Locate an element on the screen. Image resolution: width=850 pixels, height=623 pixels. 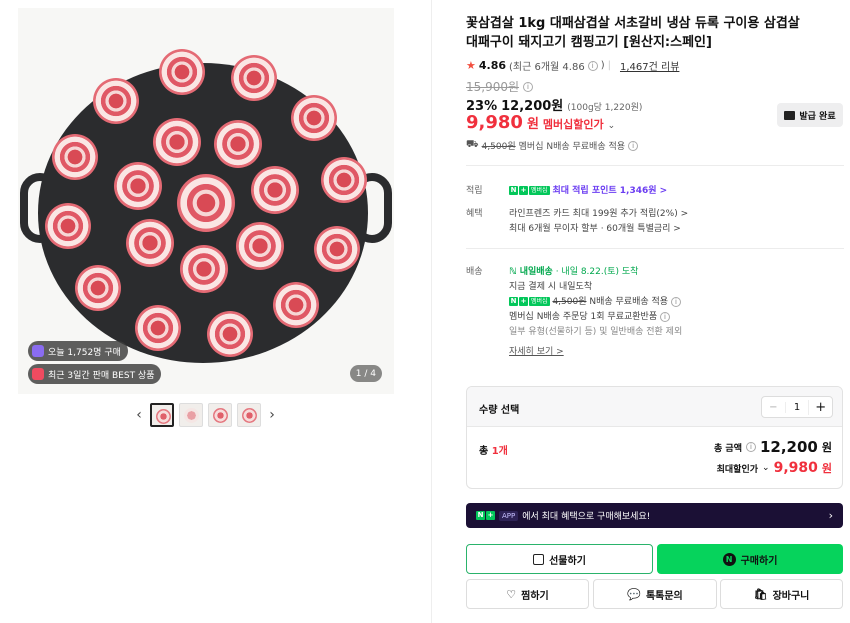
app-promo-banner: N + APP 에서 최대 혜택으로 구매해보세요! › is located at coordinates (654, 515).